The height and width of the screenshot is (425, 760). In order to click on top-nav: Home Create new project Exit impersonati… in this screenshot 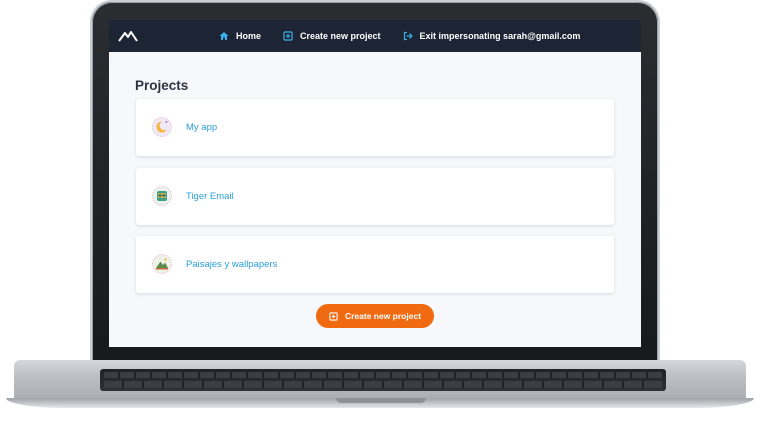, I will do `click(375, 36)`.